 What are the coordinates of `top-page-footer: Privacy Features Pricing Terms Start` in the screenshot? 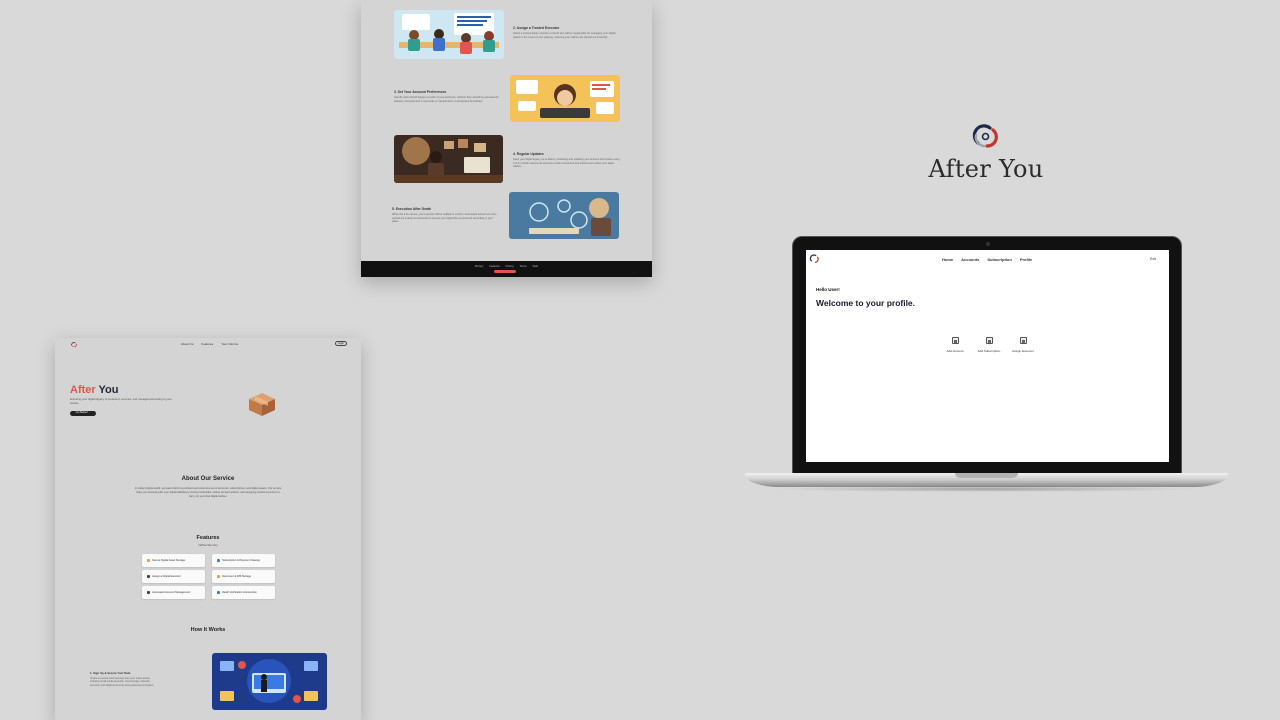 It's located at (506, 269).